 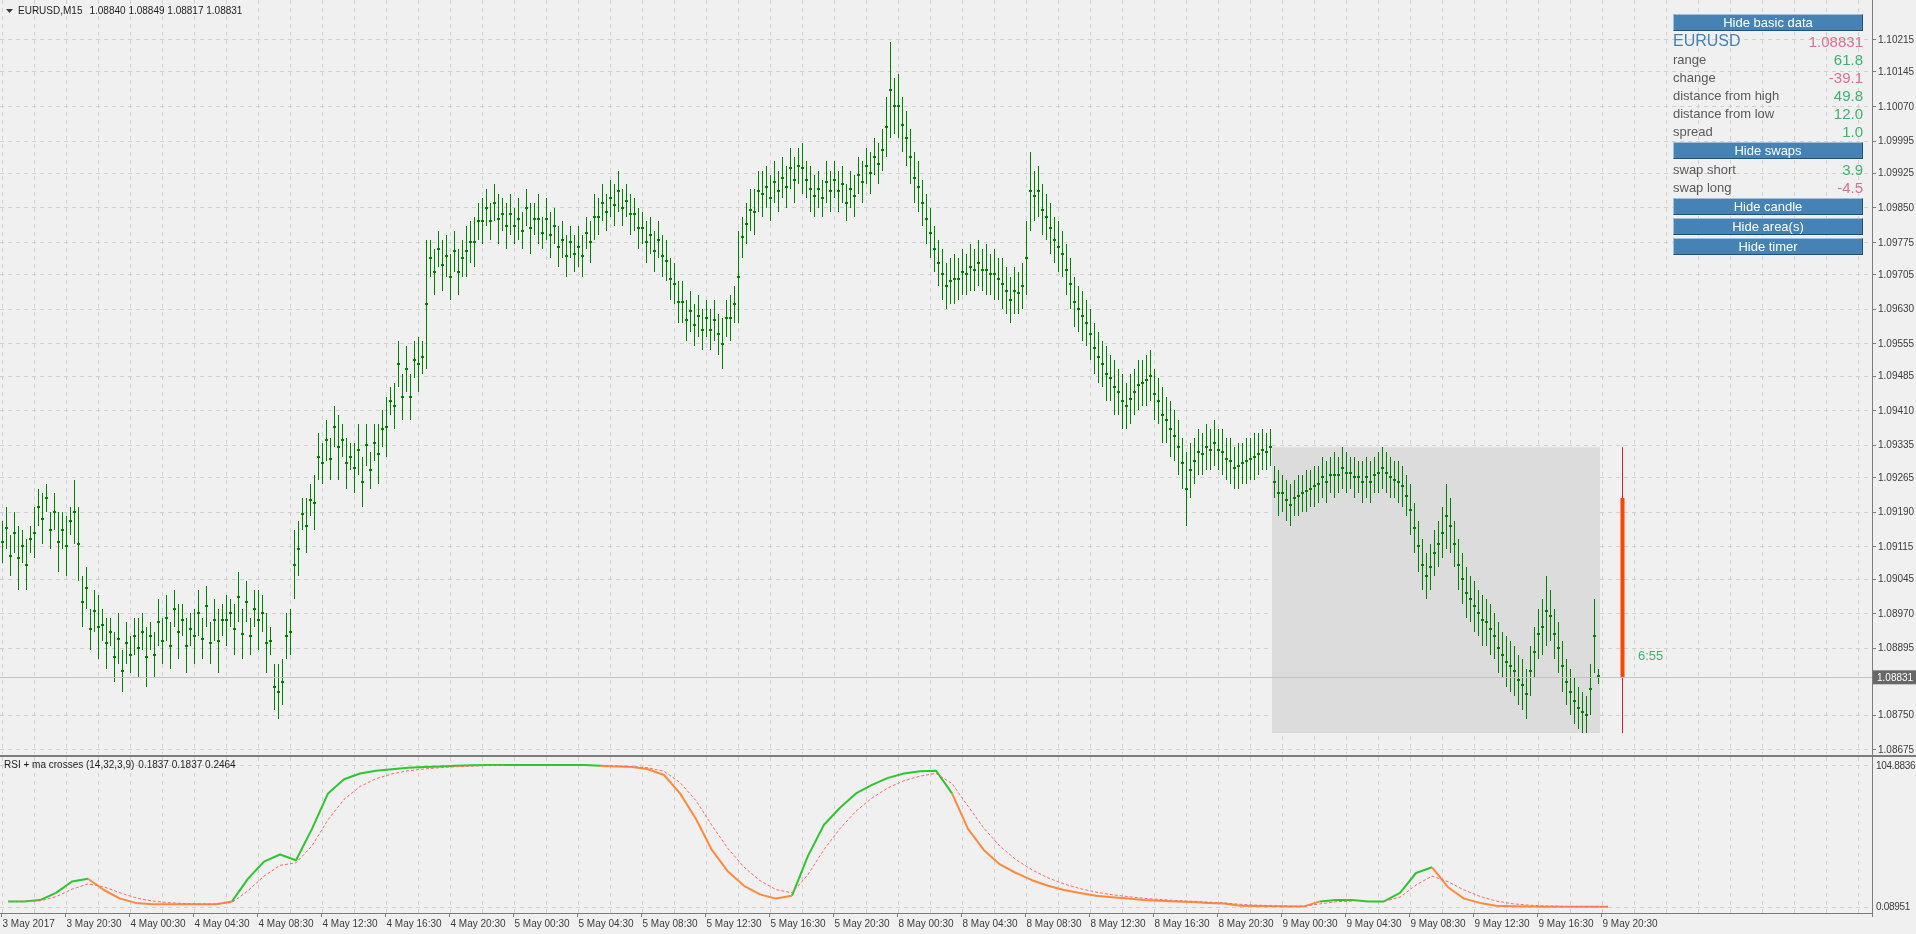 What do you see at coordinates (1896, 39) in the screenshot?
I see `price-label: 1.10215` at bounding box center [1896, 39].